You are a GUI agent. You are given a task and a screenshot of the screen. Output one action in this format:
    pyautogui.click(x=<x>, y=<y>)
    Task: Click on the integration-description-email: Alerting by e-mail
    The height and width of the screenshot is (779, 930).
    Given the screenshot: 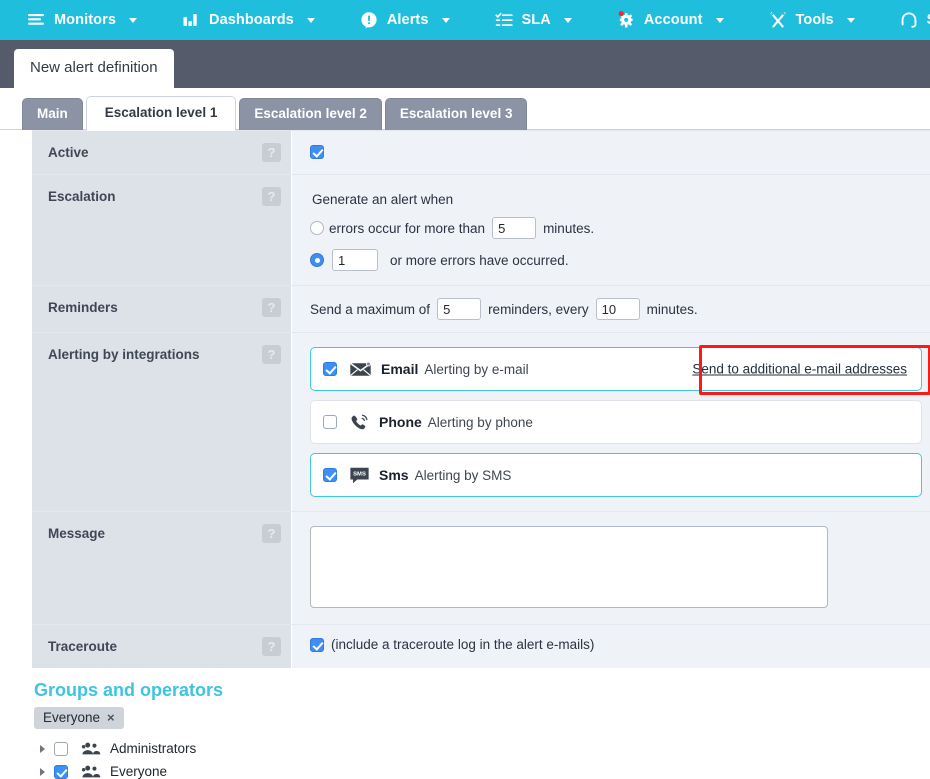 What is the action you would take?
    pyautogui.click(x=476, y=369)
    